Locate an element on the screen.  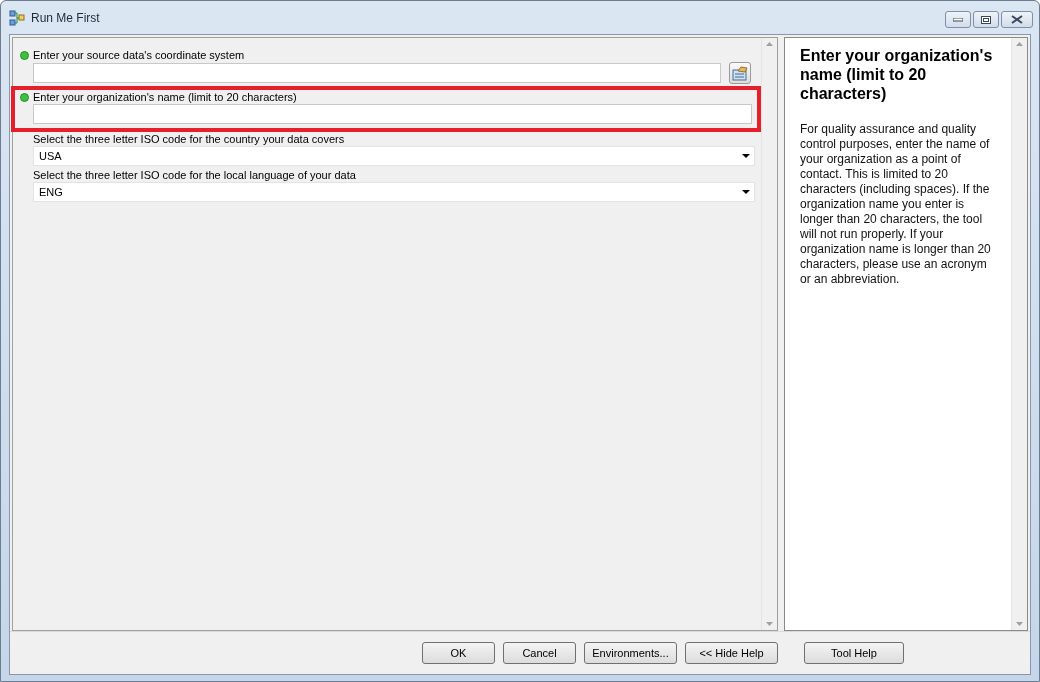
dialog-button: << Hide Help is located at coordinates (731, 653).